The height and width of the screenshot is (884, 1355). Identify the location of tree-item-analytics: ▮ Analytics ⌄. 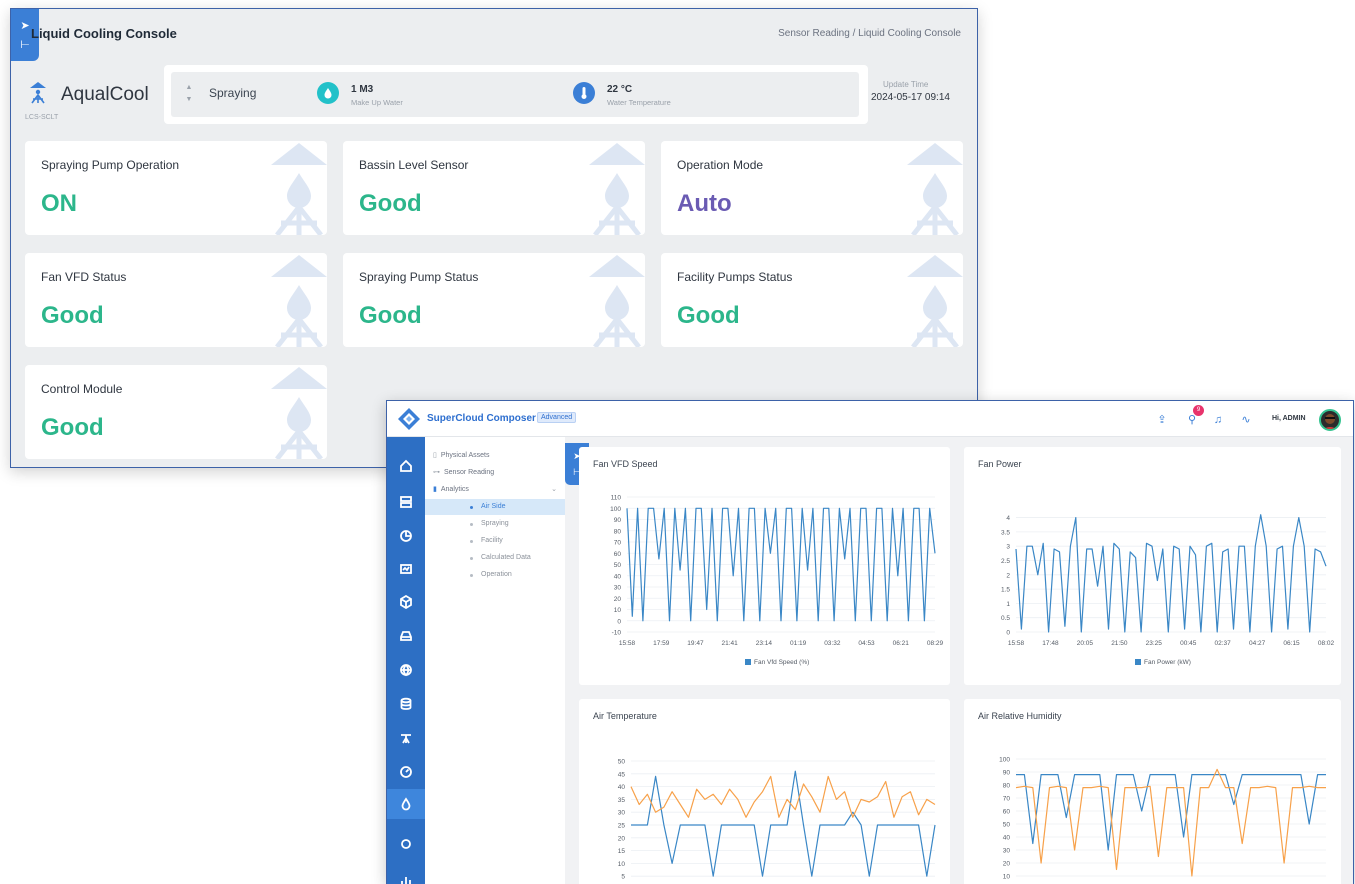
(495, 489).